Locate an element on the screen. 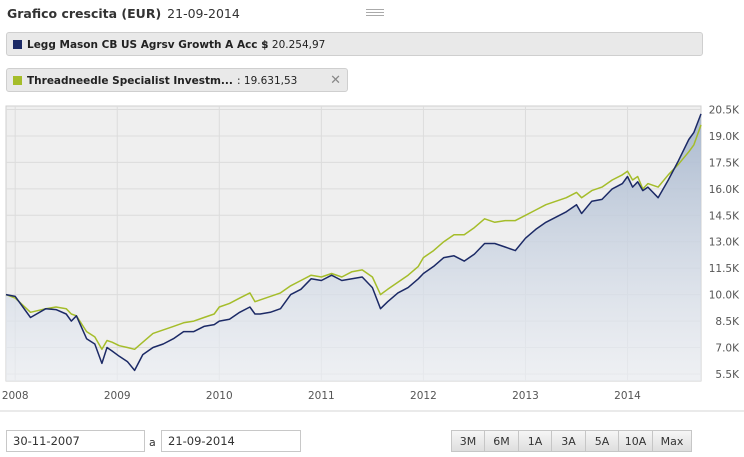 Image resolution: width=744 pixels, height=457 pixels. range-selector: 3M 6M 1A 3A 5A 10A Max is located at coordinates (571, 441).